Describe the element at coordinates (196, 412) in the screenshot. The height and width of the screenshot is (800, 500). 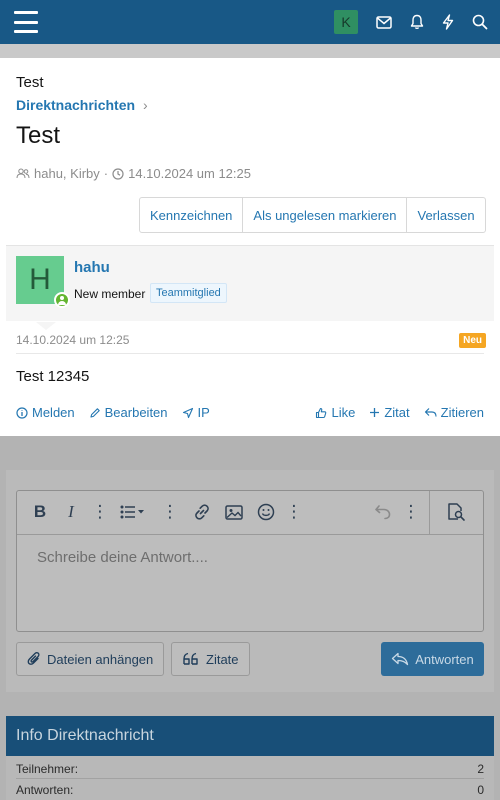
I see `ip-link: IP` at that location.